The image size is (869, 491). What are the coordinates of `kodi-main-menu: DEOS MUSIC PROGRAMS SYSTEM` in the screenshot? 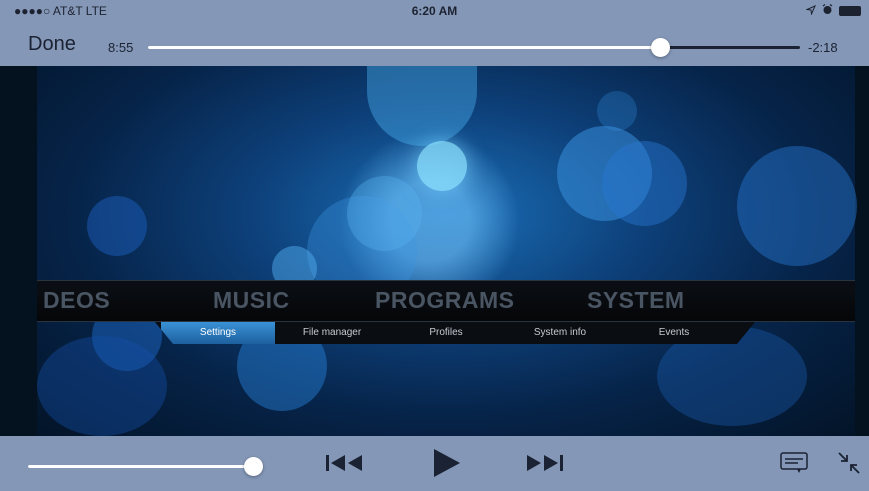 It's located at (446, 301).